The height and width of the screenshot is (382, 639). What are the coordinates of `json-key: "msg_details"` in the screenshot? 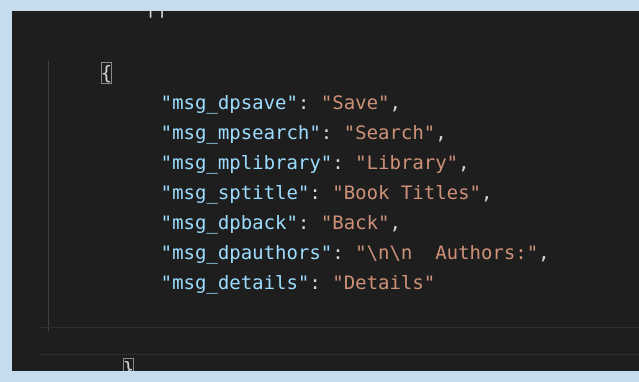 It's located at (235, 283).